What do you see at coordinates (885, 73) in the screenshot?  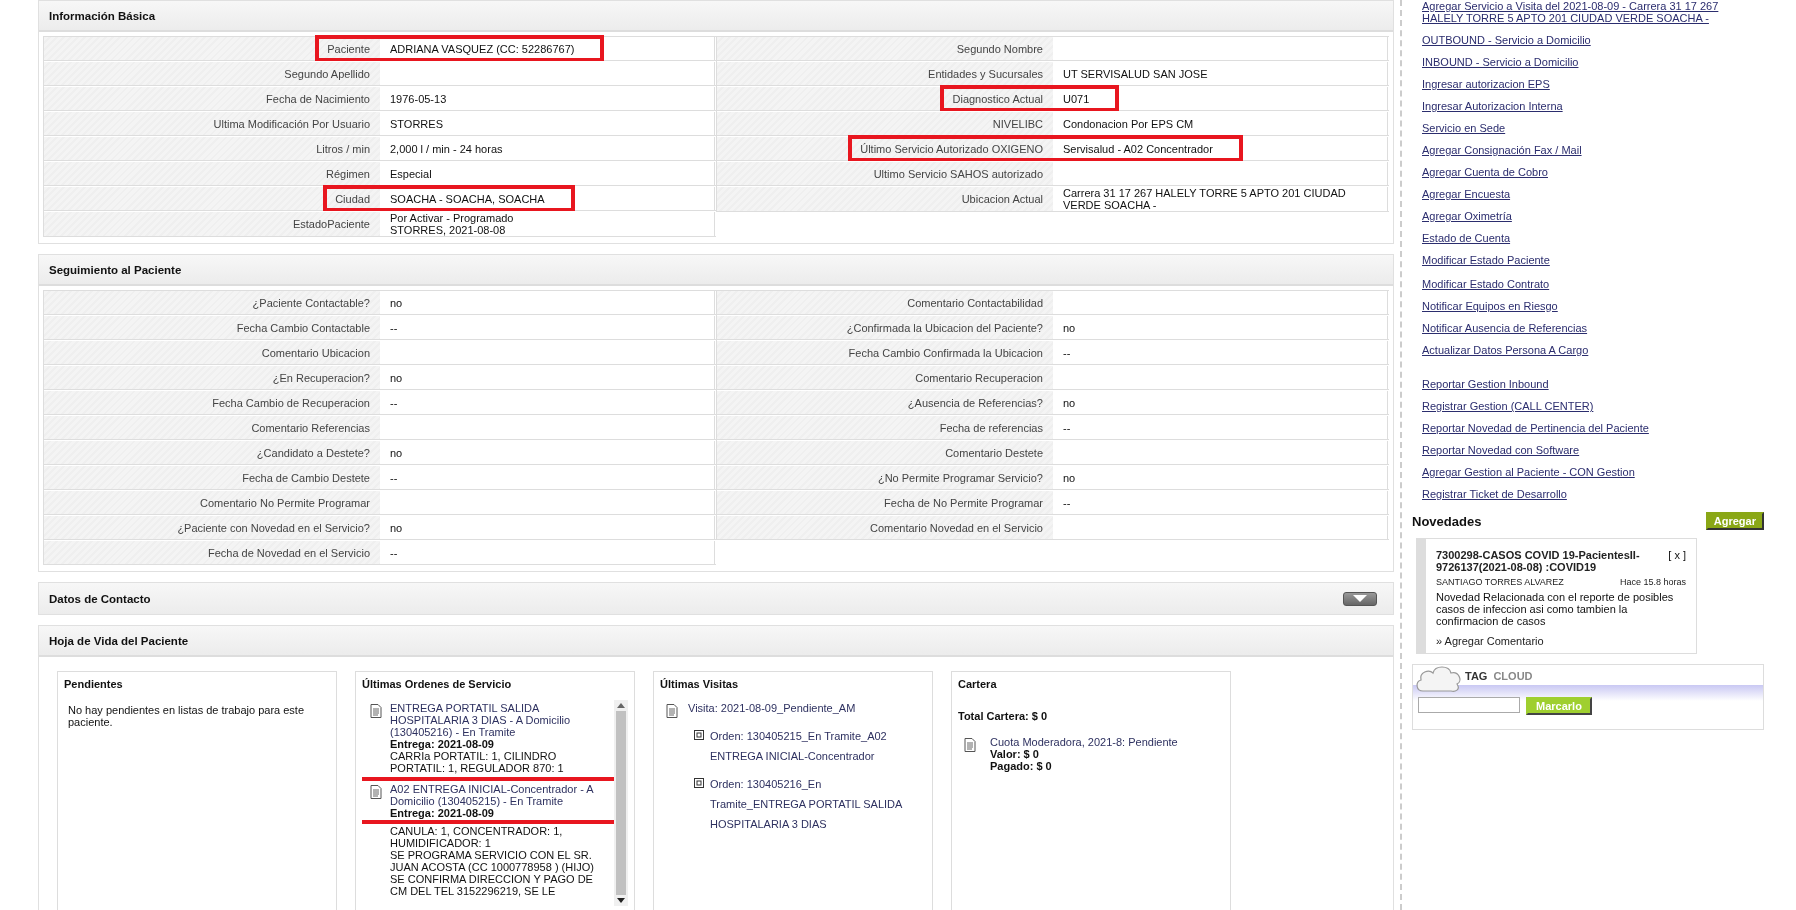 I see `field-label: Entidades y Sucursales` at bounding box center [885, 73].